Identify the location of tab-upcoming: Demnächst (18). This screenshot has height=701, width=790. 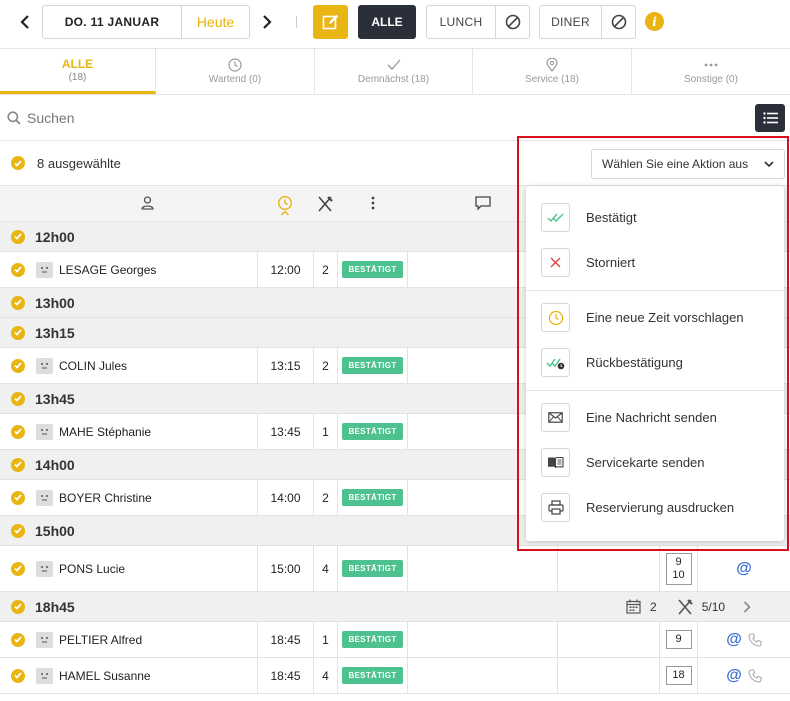
(394, 71).